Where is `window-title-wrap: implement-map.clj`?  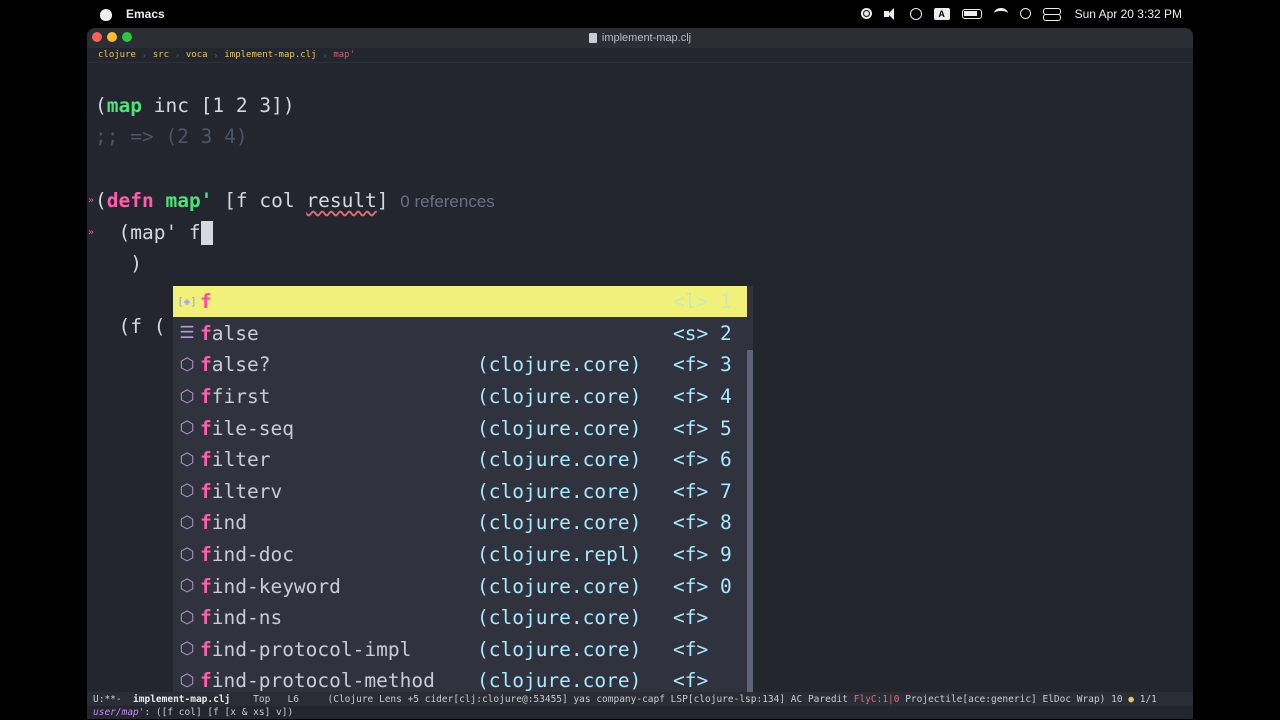 window-title-wrap: implement-map.clj is located at coordinates (639, 38).